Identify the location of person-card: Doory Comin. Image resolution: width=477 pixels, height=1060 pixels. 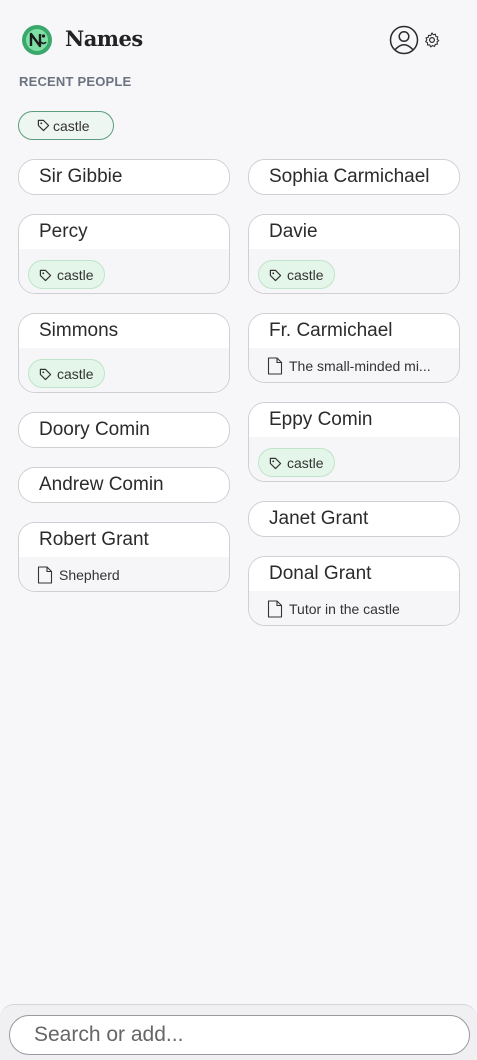
(124, 430).